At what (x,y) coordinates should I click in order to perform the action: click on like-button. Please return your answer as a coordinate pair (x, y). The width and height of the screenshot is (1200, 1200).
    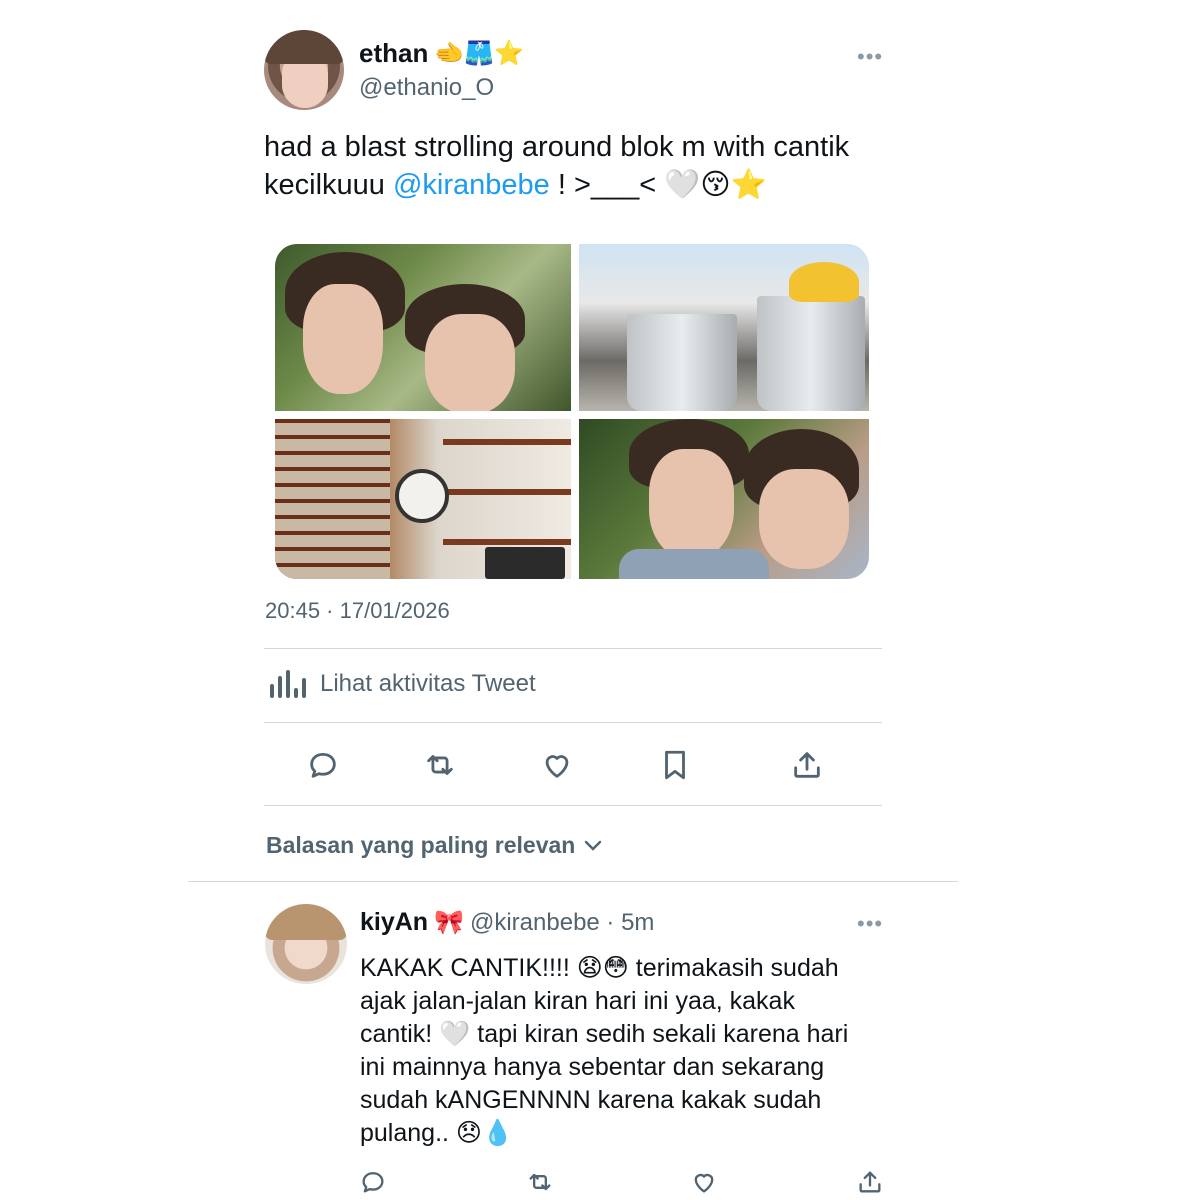
    Looking at the image, I should click on (557, 765).